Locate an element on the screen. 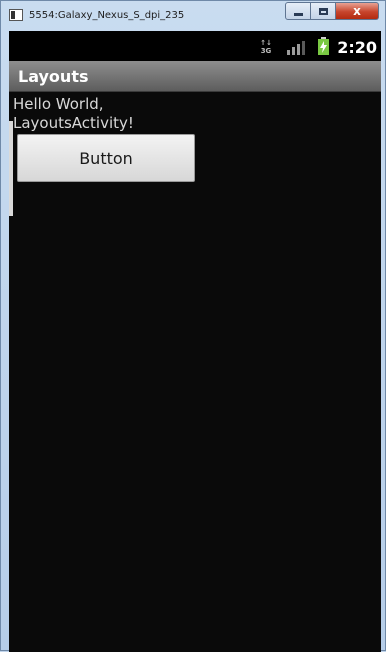 The image size is (386, 652). close-button: x is located at coordinates (357, 11).